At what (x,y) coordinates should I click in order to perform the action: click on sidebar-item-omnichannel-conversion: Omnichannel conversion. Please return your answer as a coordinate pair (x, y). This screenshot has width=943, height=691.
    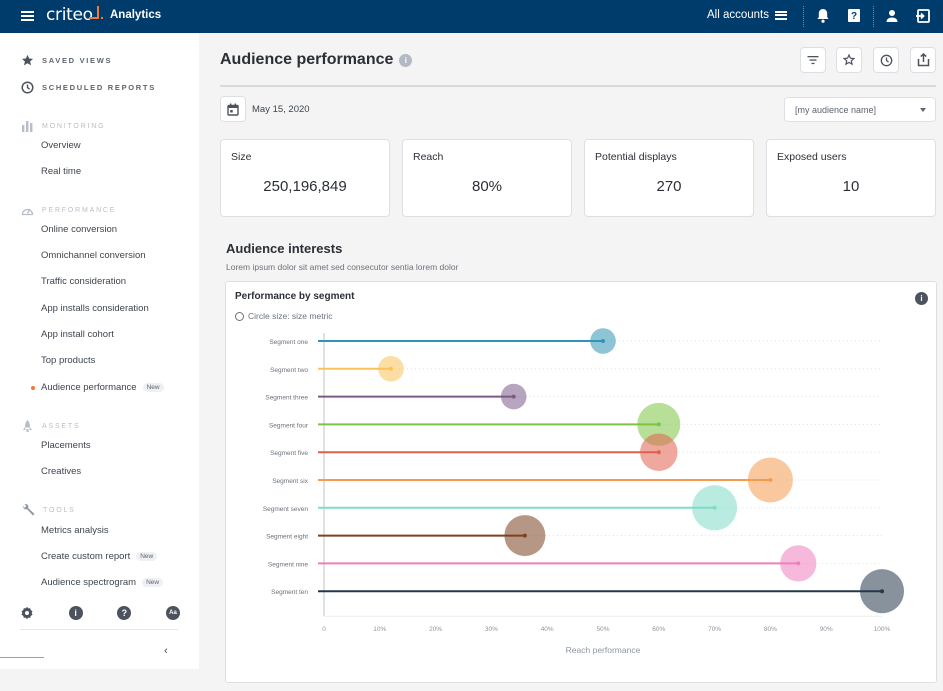
    Looking at the image, I should click on (93, 255).